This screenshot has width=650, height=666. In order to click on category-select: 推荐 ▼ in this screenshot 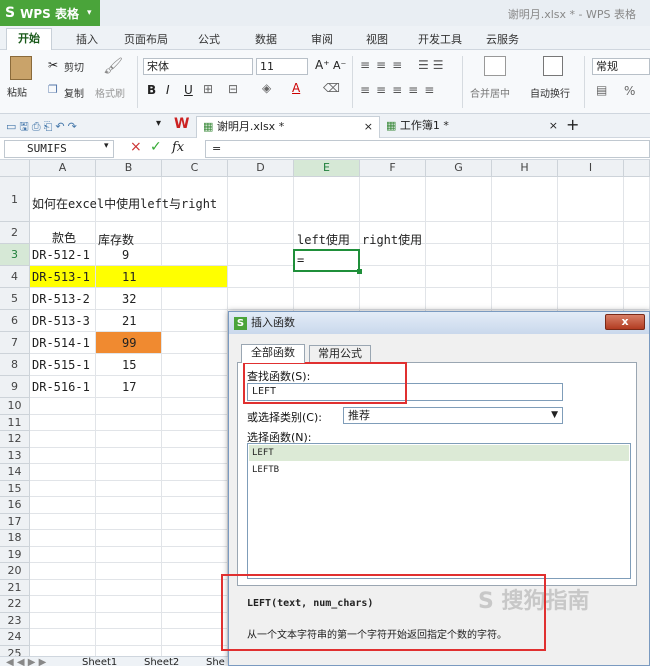, I will do `click(453, 415)`.